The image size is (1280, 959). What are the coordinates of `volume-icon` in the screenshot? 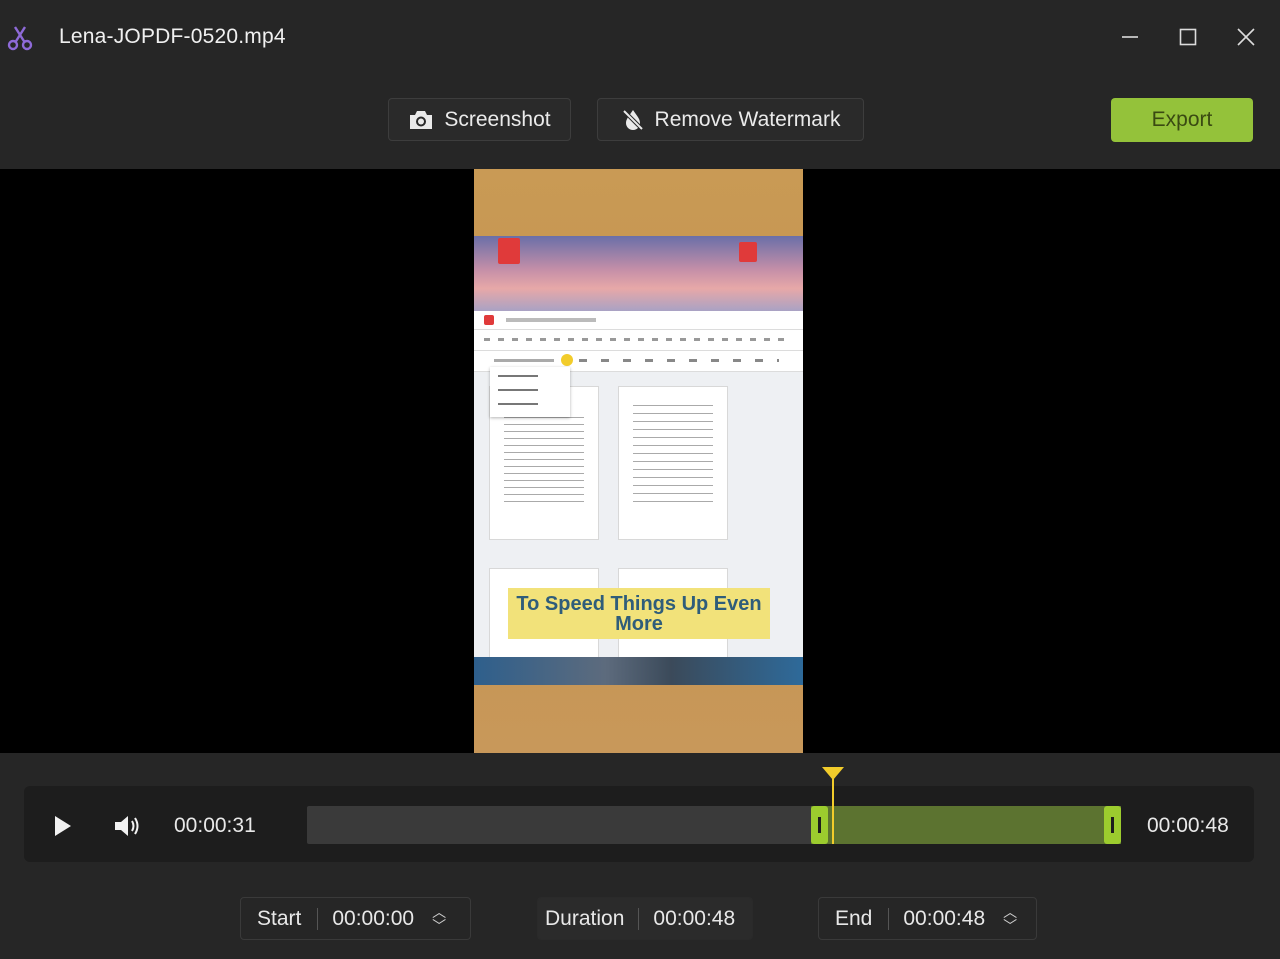 It's located at (128, 826).